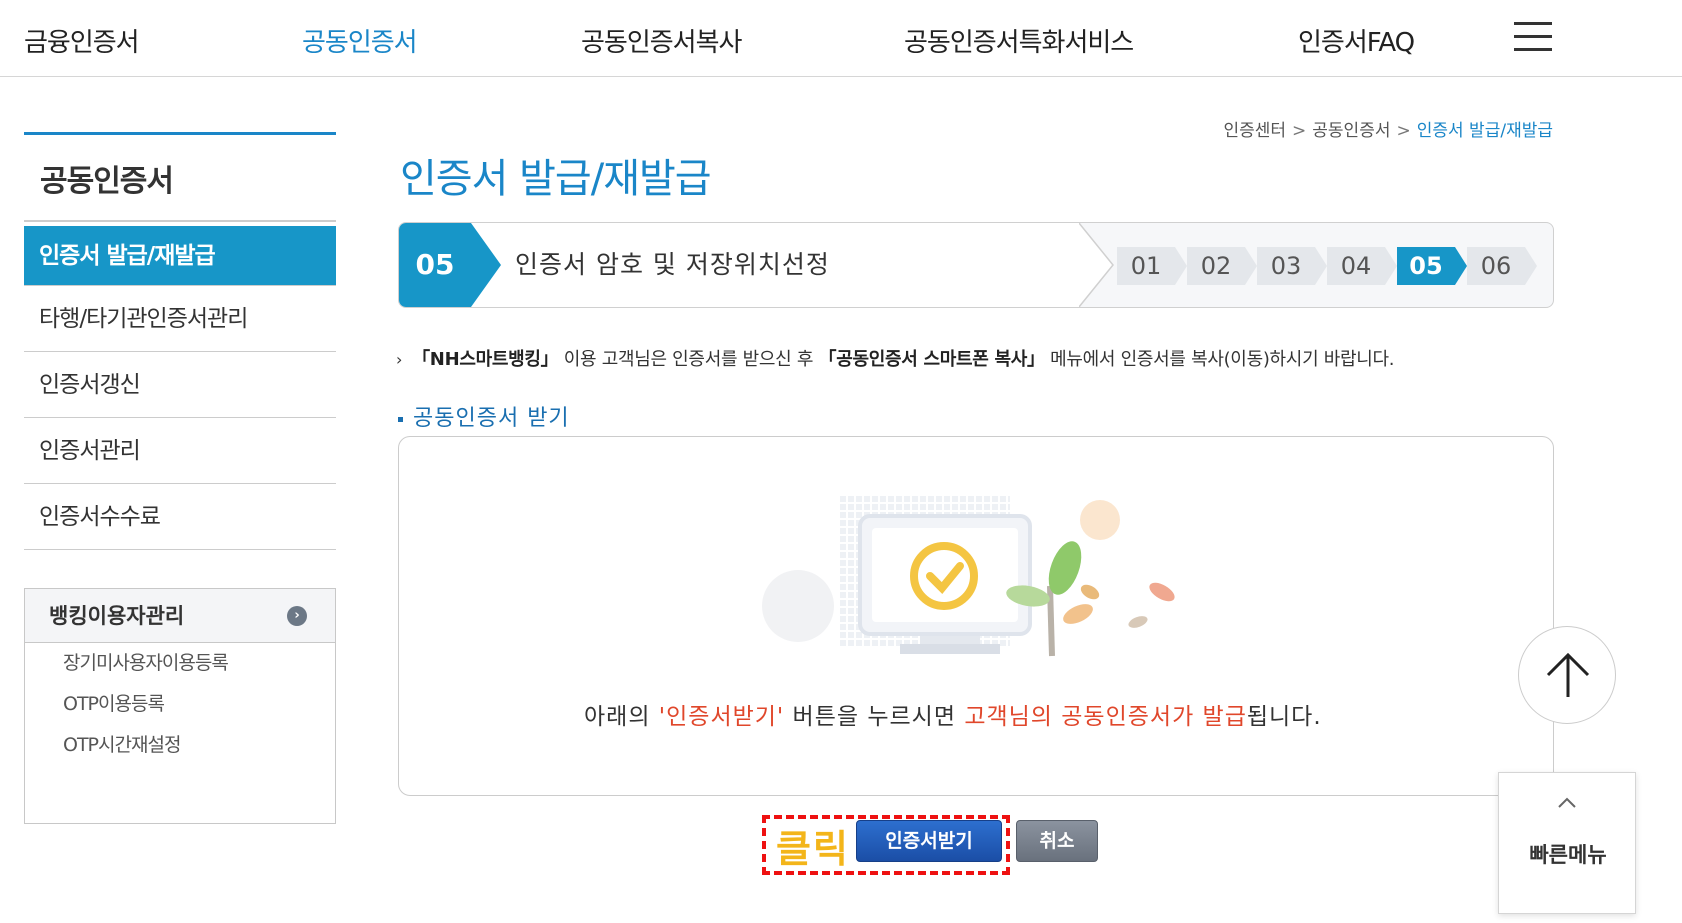  I want to click on arrow-up-icon, so click(1568, 674).